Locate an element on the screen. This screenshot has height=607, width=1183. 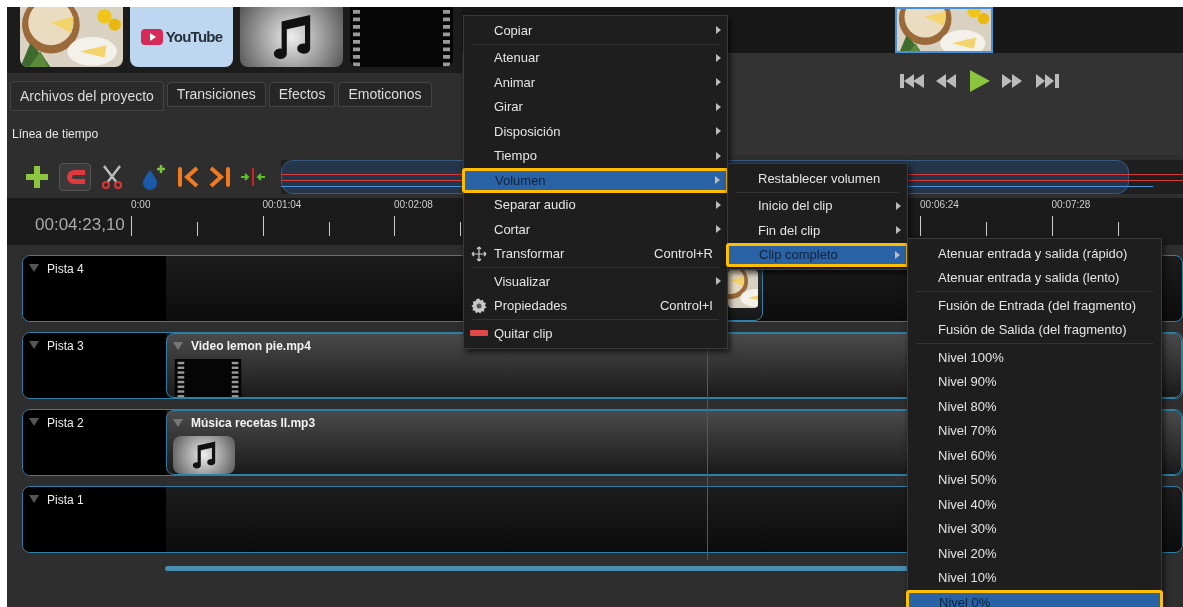
ruler-label: 00:07:28 is located at coordinates (1071, 205).